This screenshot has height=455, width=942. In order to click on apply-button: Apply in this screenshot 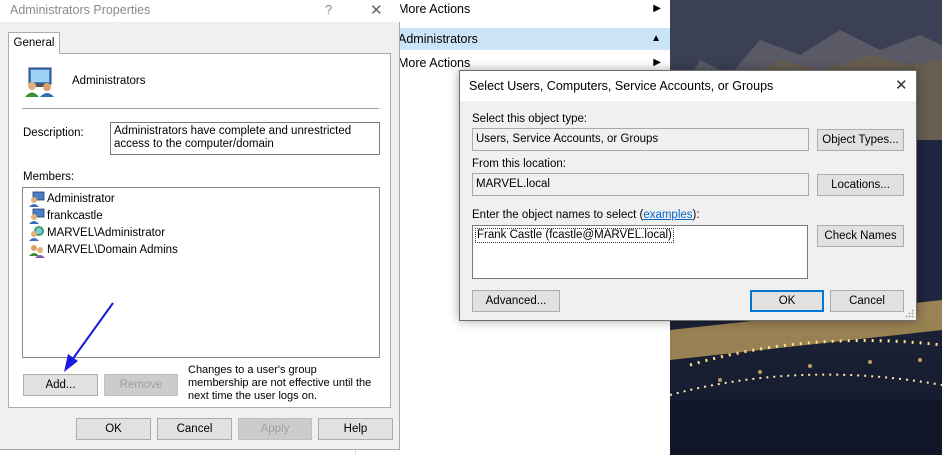, I will do `click(275, 429)`.